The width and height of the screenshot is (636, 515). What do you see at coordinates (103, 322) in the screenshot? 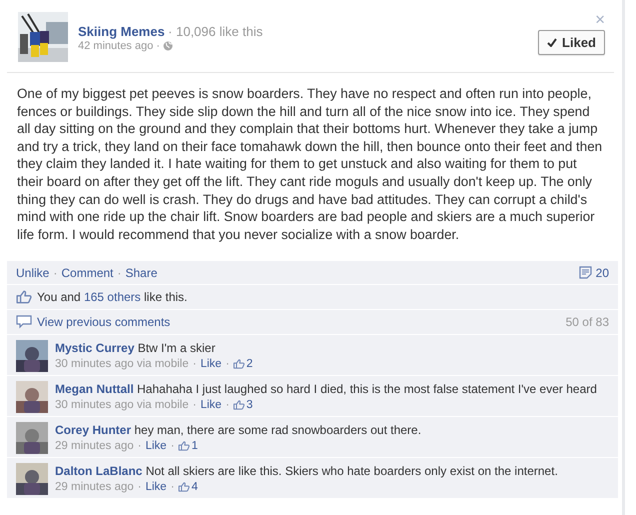
I see `view-previous-comments-link: View previous comments` at bounding box center [103, 322].